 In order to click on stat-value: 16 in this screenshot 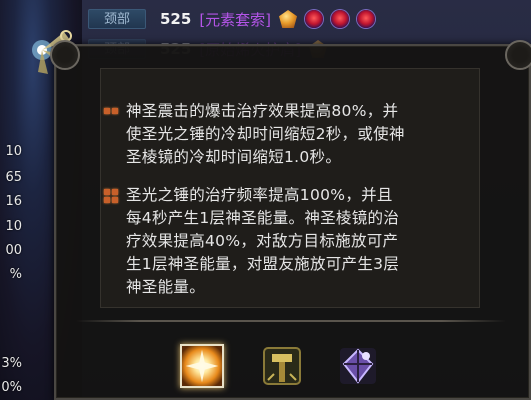, I will do `click(13, 201)`.